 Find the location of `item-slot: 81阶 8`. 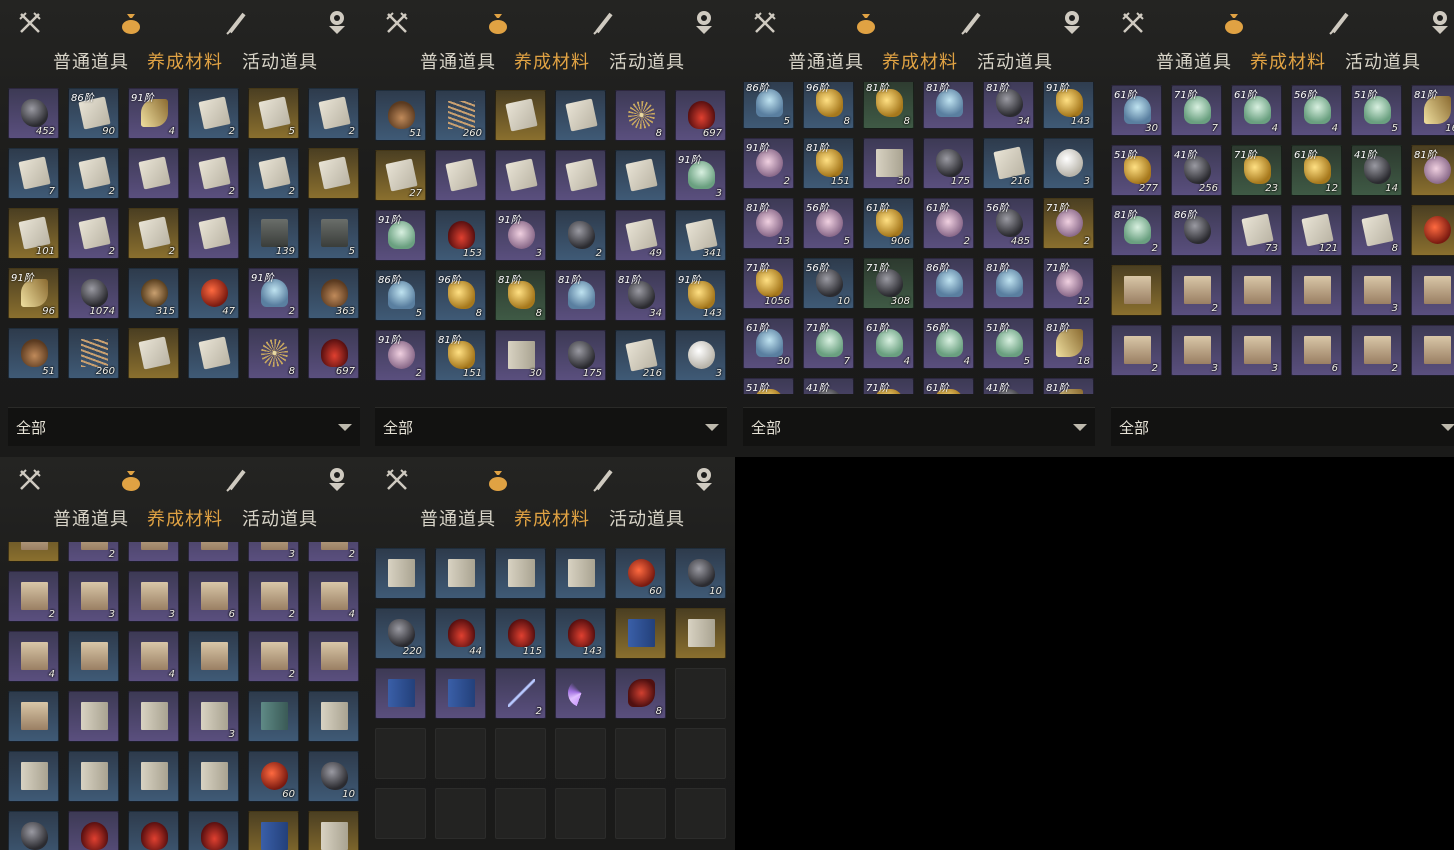

item-slot: 81阶 8 is located at coordinates (888, 105).